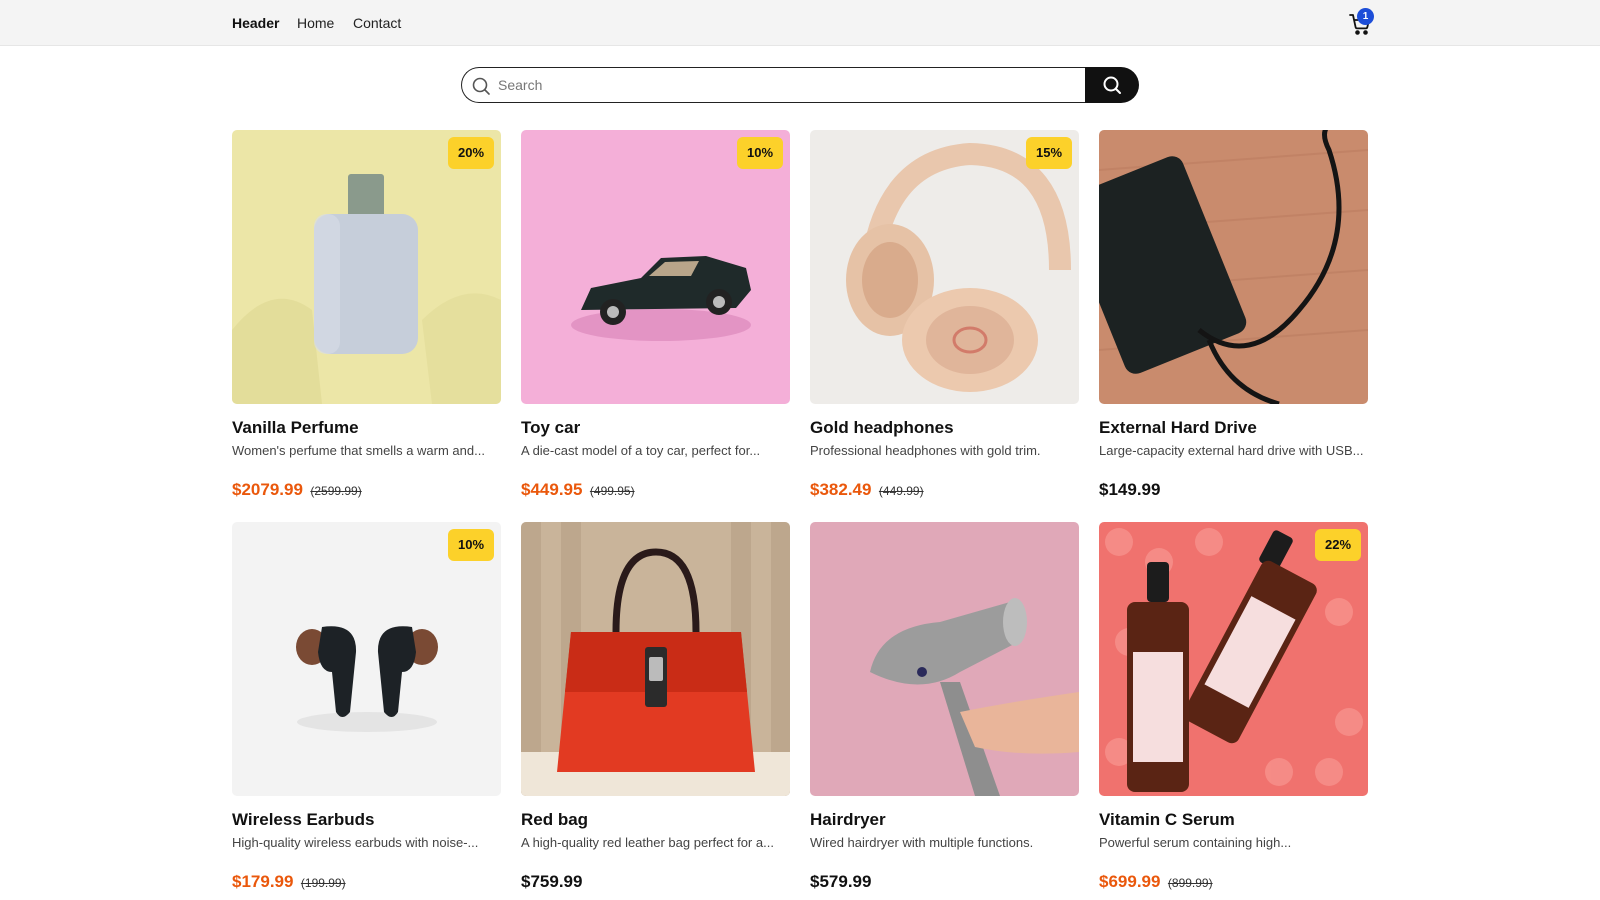  I want to click on cart-count-badge: 1, so click(1365, 16).